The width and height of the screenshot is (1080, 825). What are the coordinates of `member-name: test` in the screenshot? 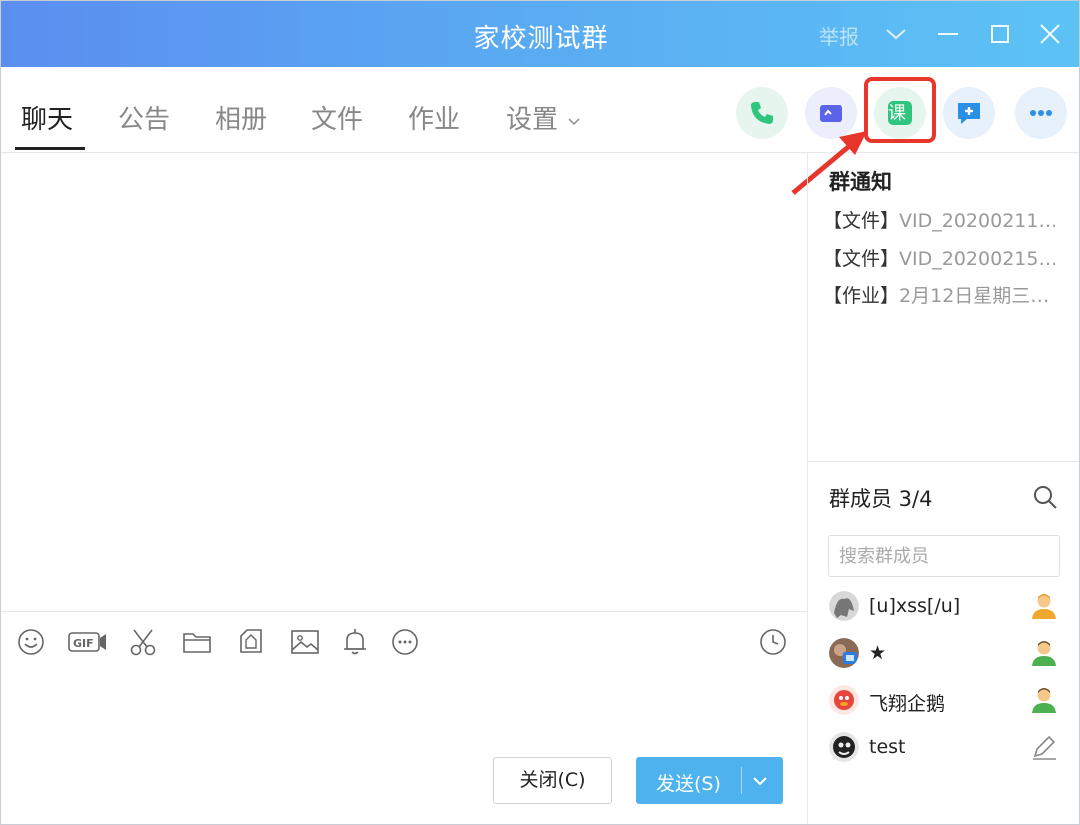 It's located at (887, 747).